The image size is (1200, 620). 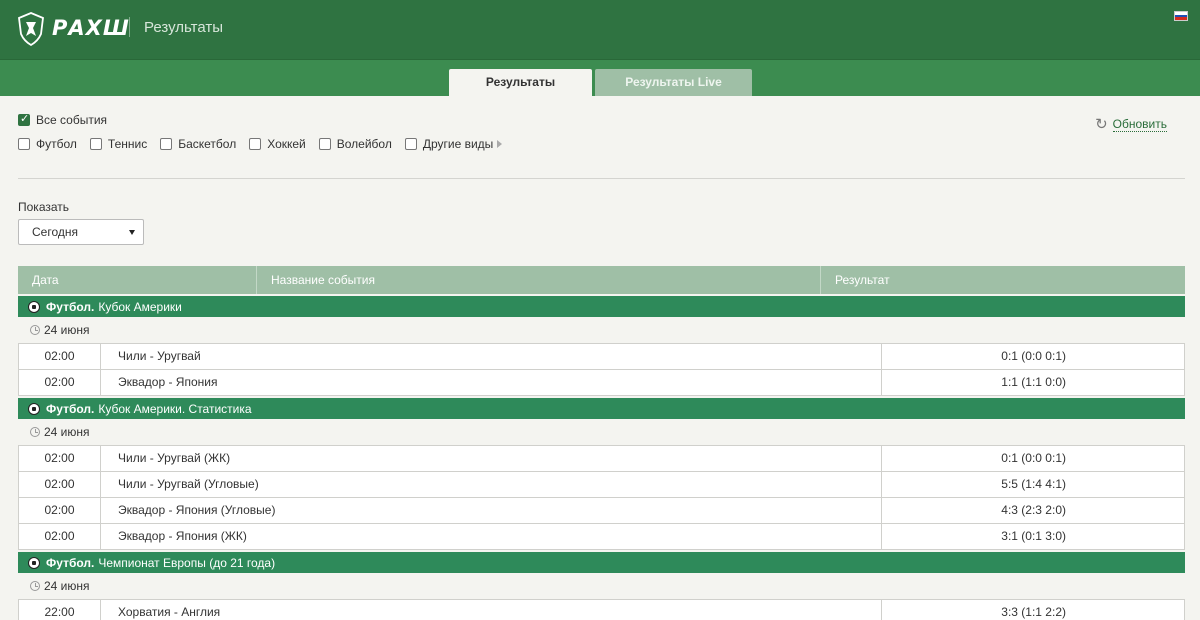 What do you see at coordinates (44, 207) in the screenshot?
I see `show-label: Показать` at bounding box center [44, 207].